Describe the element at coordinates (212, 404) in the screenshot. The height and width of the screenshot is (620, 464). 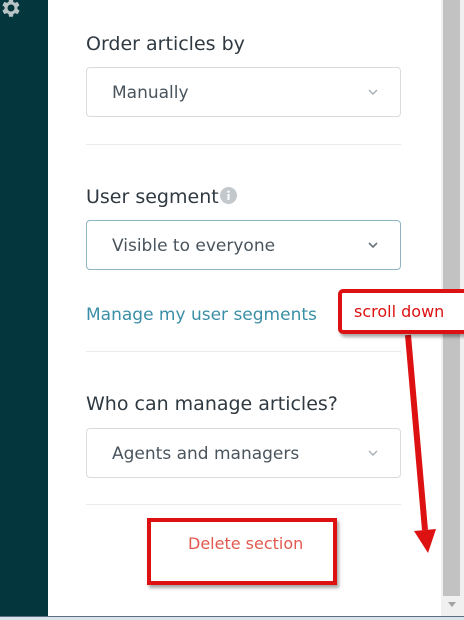
I see `who-can-manage-label: Who can manage articles?` at that location.